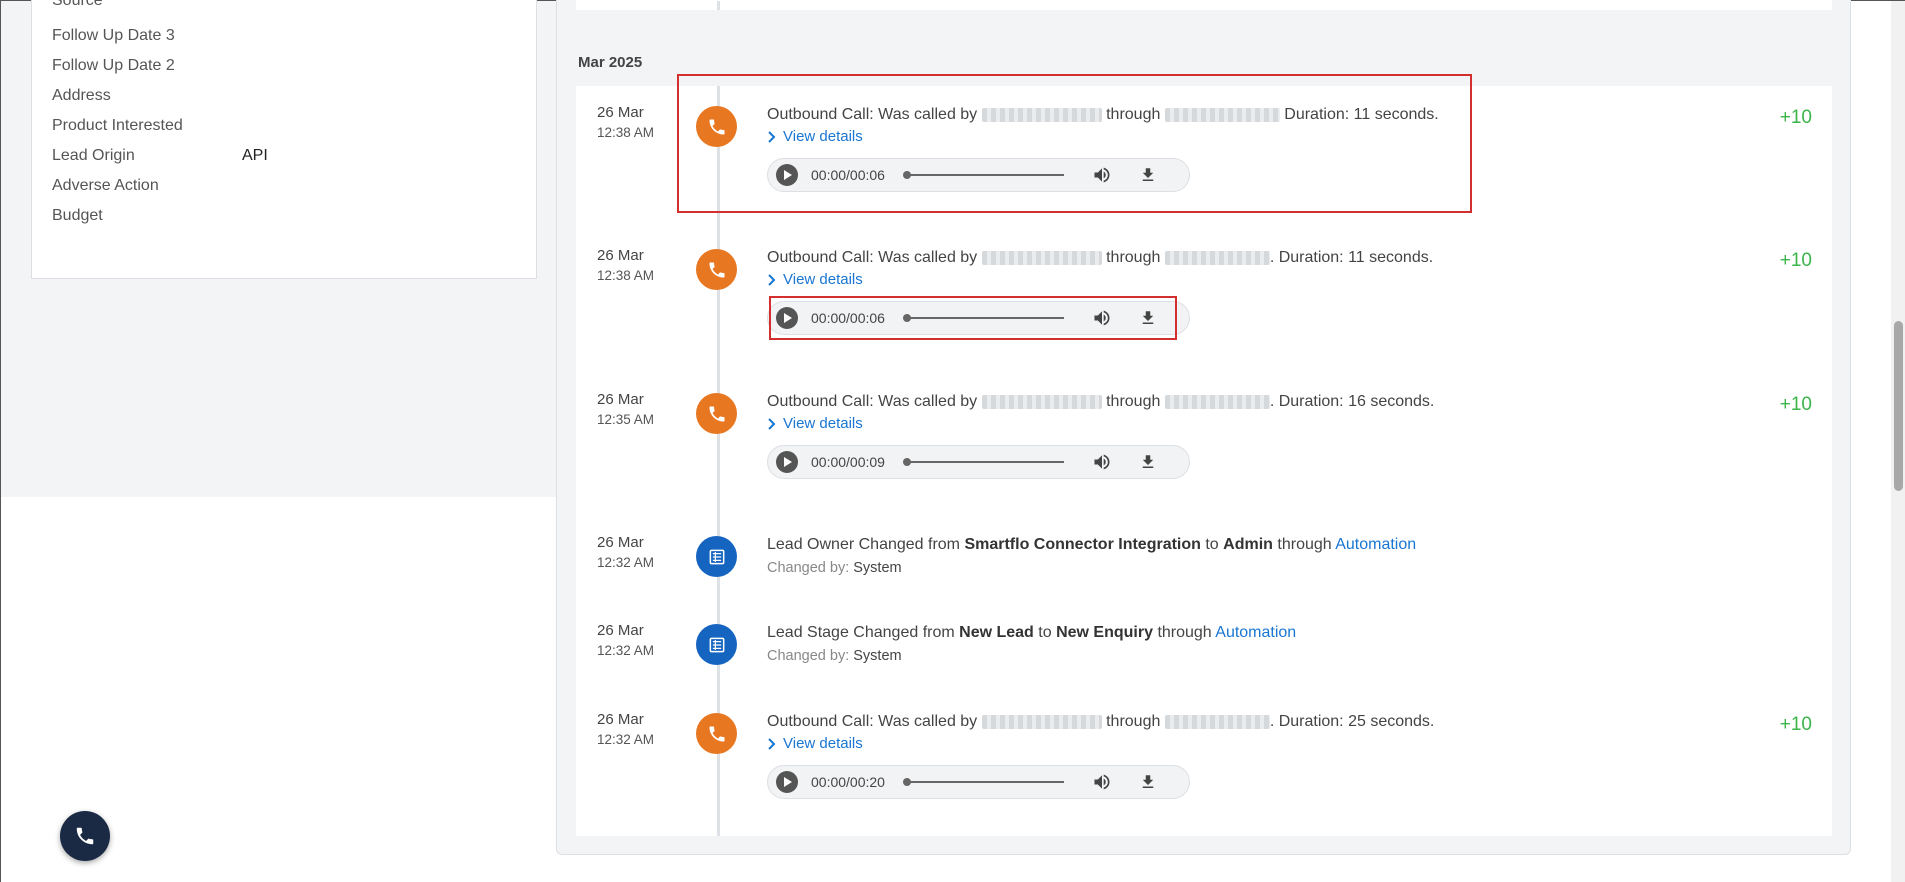 The height and width of the screenshot is (882, 1905). Describe the element at coordinates (1898, 406) in the screenshot. I see `scrollbar-thumb` at that location.